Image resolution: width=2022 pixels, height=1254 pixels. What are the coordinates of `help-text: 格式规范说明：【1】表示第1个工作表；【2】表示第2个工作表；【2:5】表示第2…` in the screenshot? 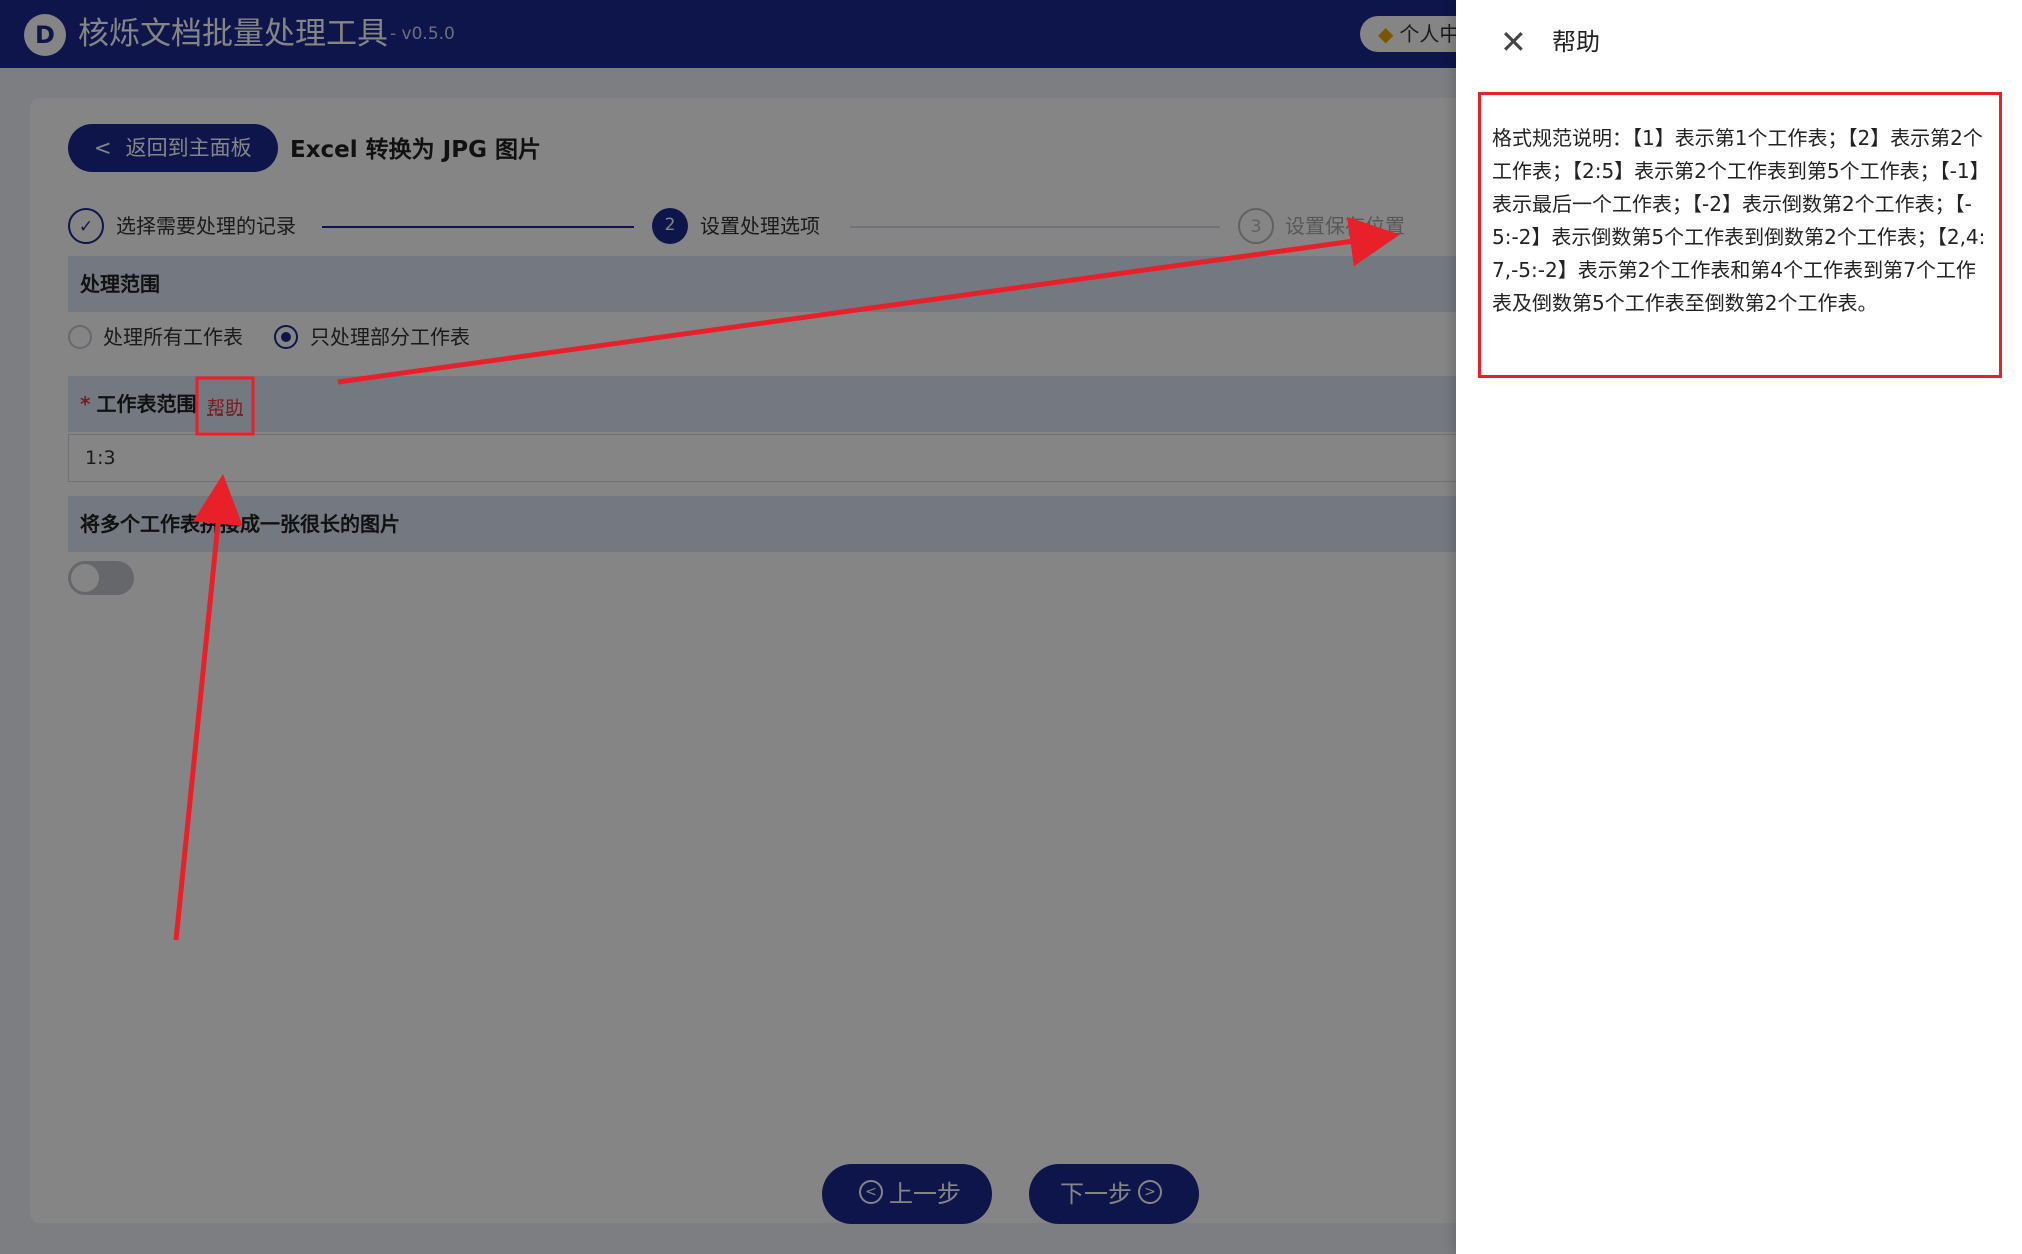 It's located at (1739, 220).